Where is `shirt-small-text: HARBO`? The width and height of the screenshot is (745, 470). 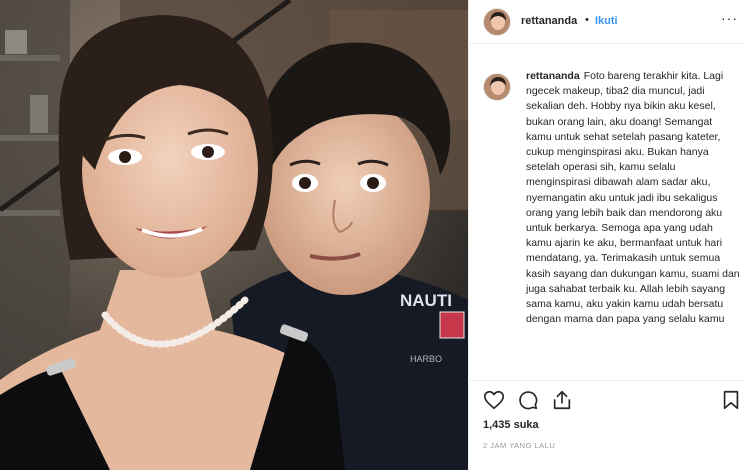
shirt-small-text: HARBO is located at coordinates (426, 359).